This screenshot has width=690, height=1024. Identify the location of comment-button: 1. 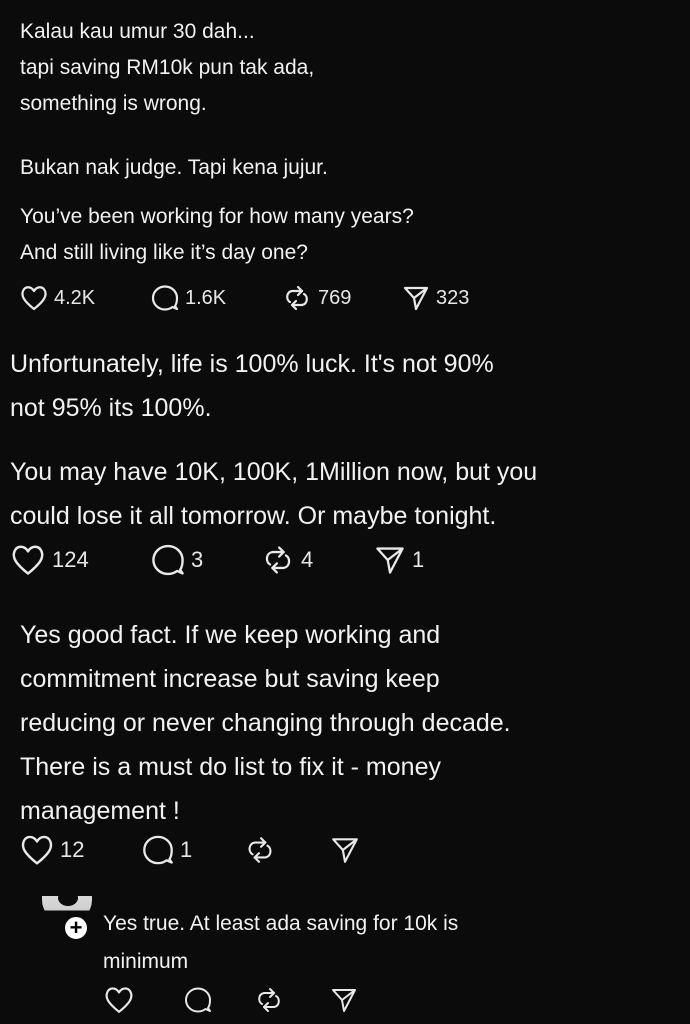
(167, 850).